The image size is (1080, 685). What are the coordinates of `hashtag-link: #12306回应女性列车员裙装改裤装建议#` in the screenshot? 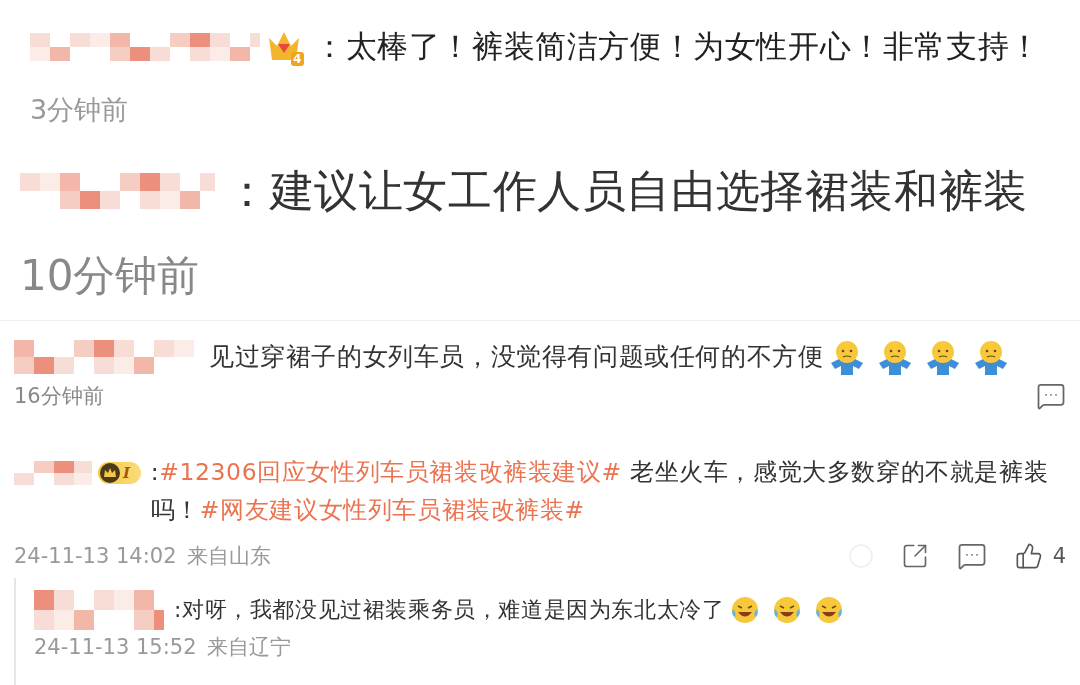 It's located at (390, 472).